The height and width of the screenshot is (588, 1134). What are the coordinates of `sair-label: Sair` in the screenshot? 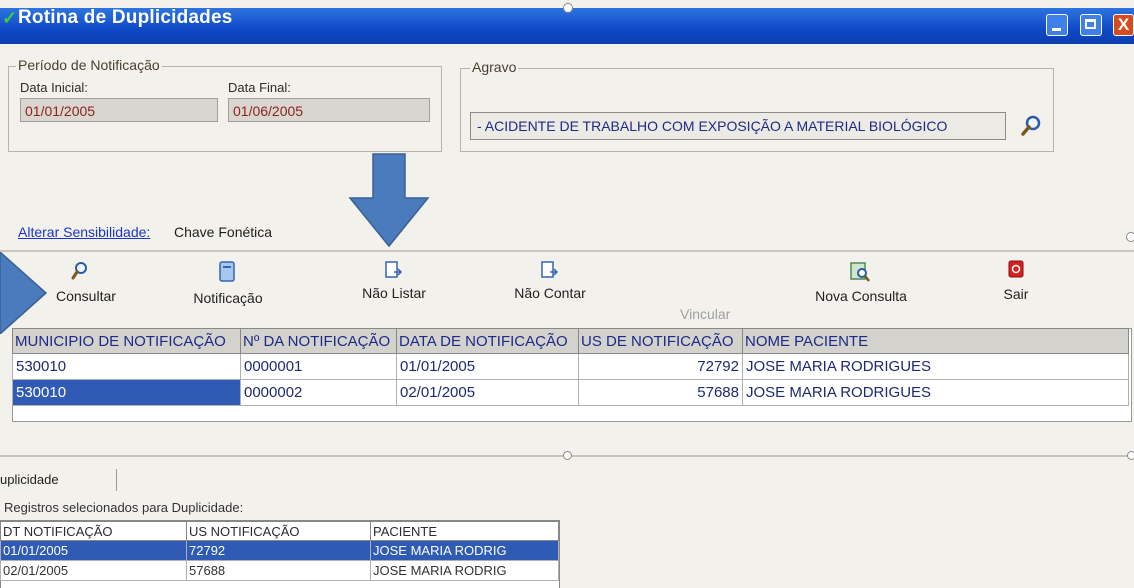 It's located at (1016, 294).